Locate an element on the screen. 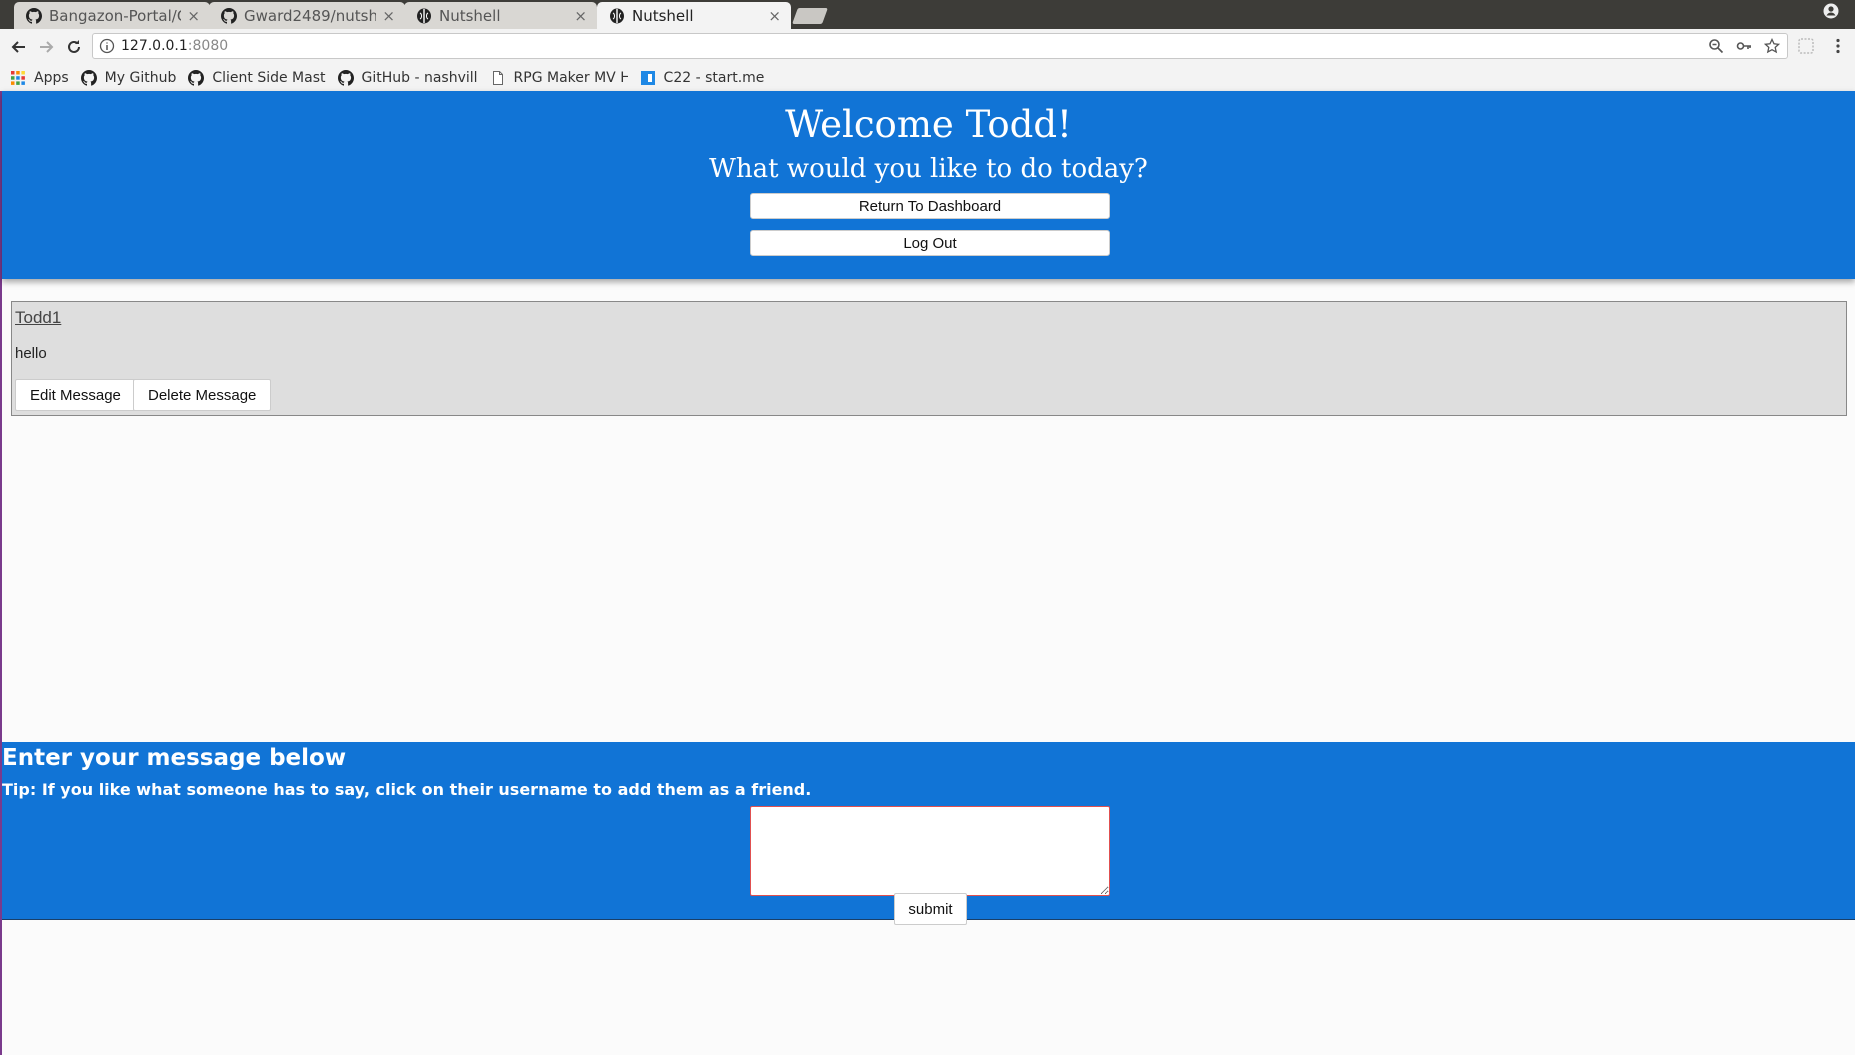 The width and height of the screenshot is (1855, 1055). browser-tab-3: Nutshell × is located at coordinates (500, 15).